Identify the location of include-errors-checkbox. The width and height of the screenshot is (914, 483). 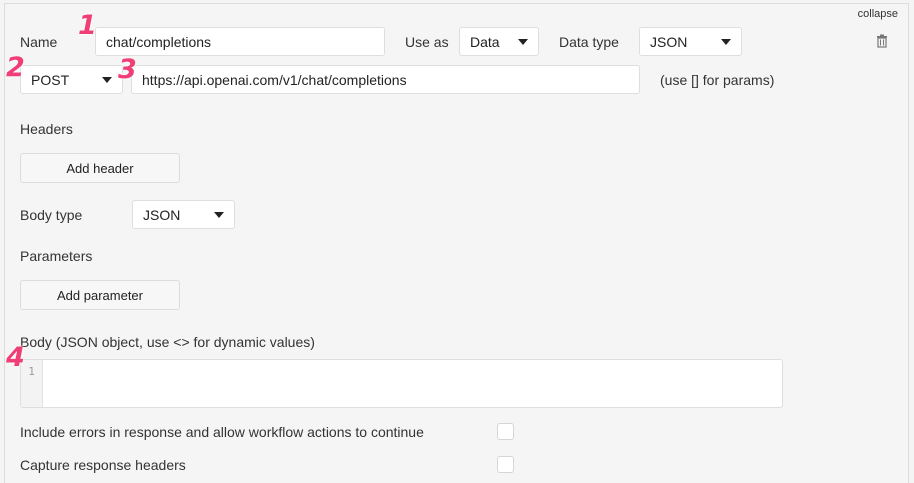
(505, 431).